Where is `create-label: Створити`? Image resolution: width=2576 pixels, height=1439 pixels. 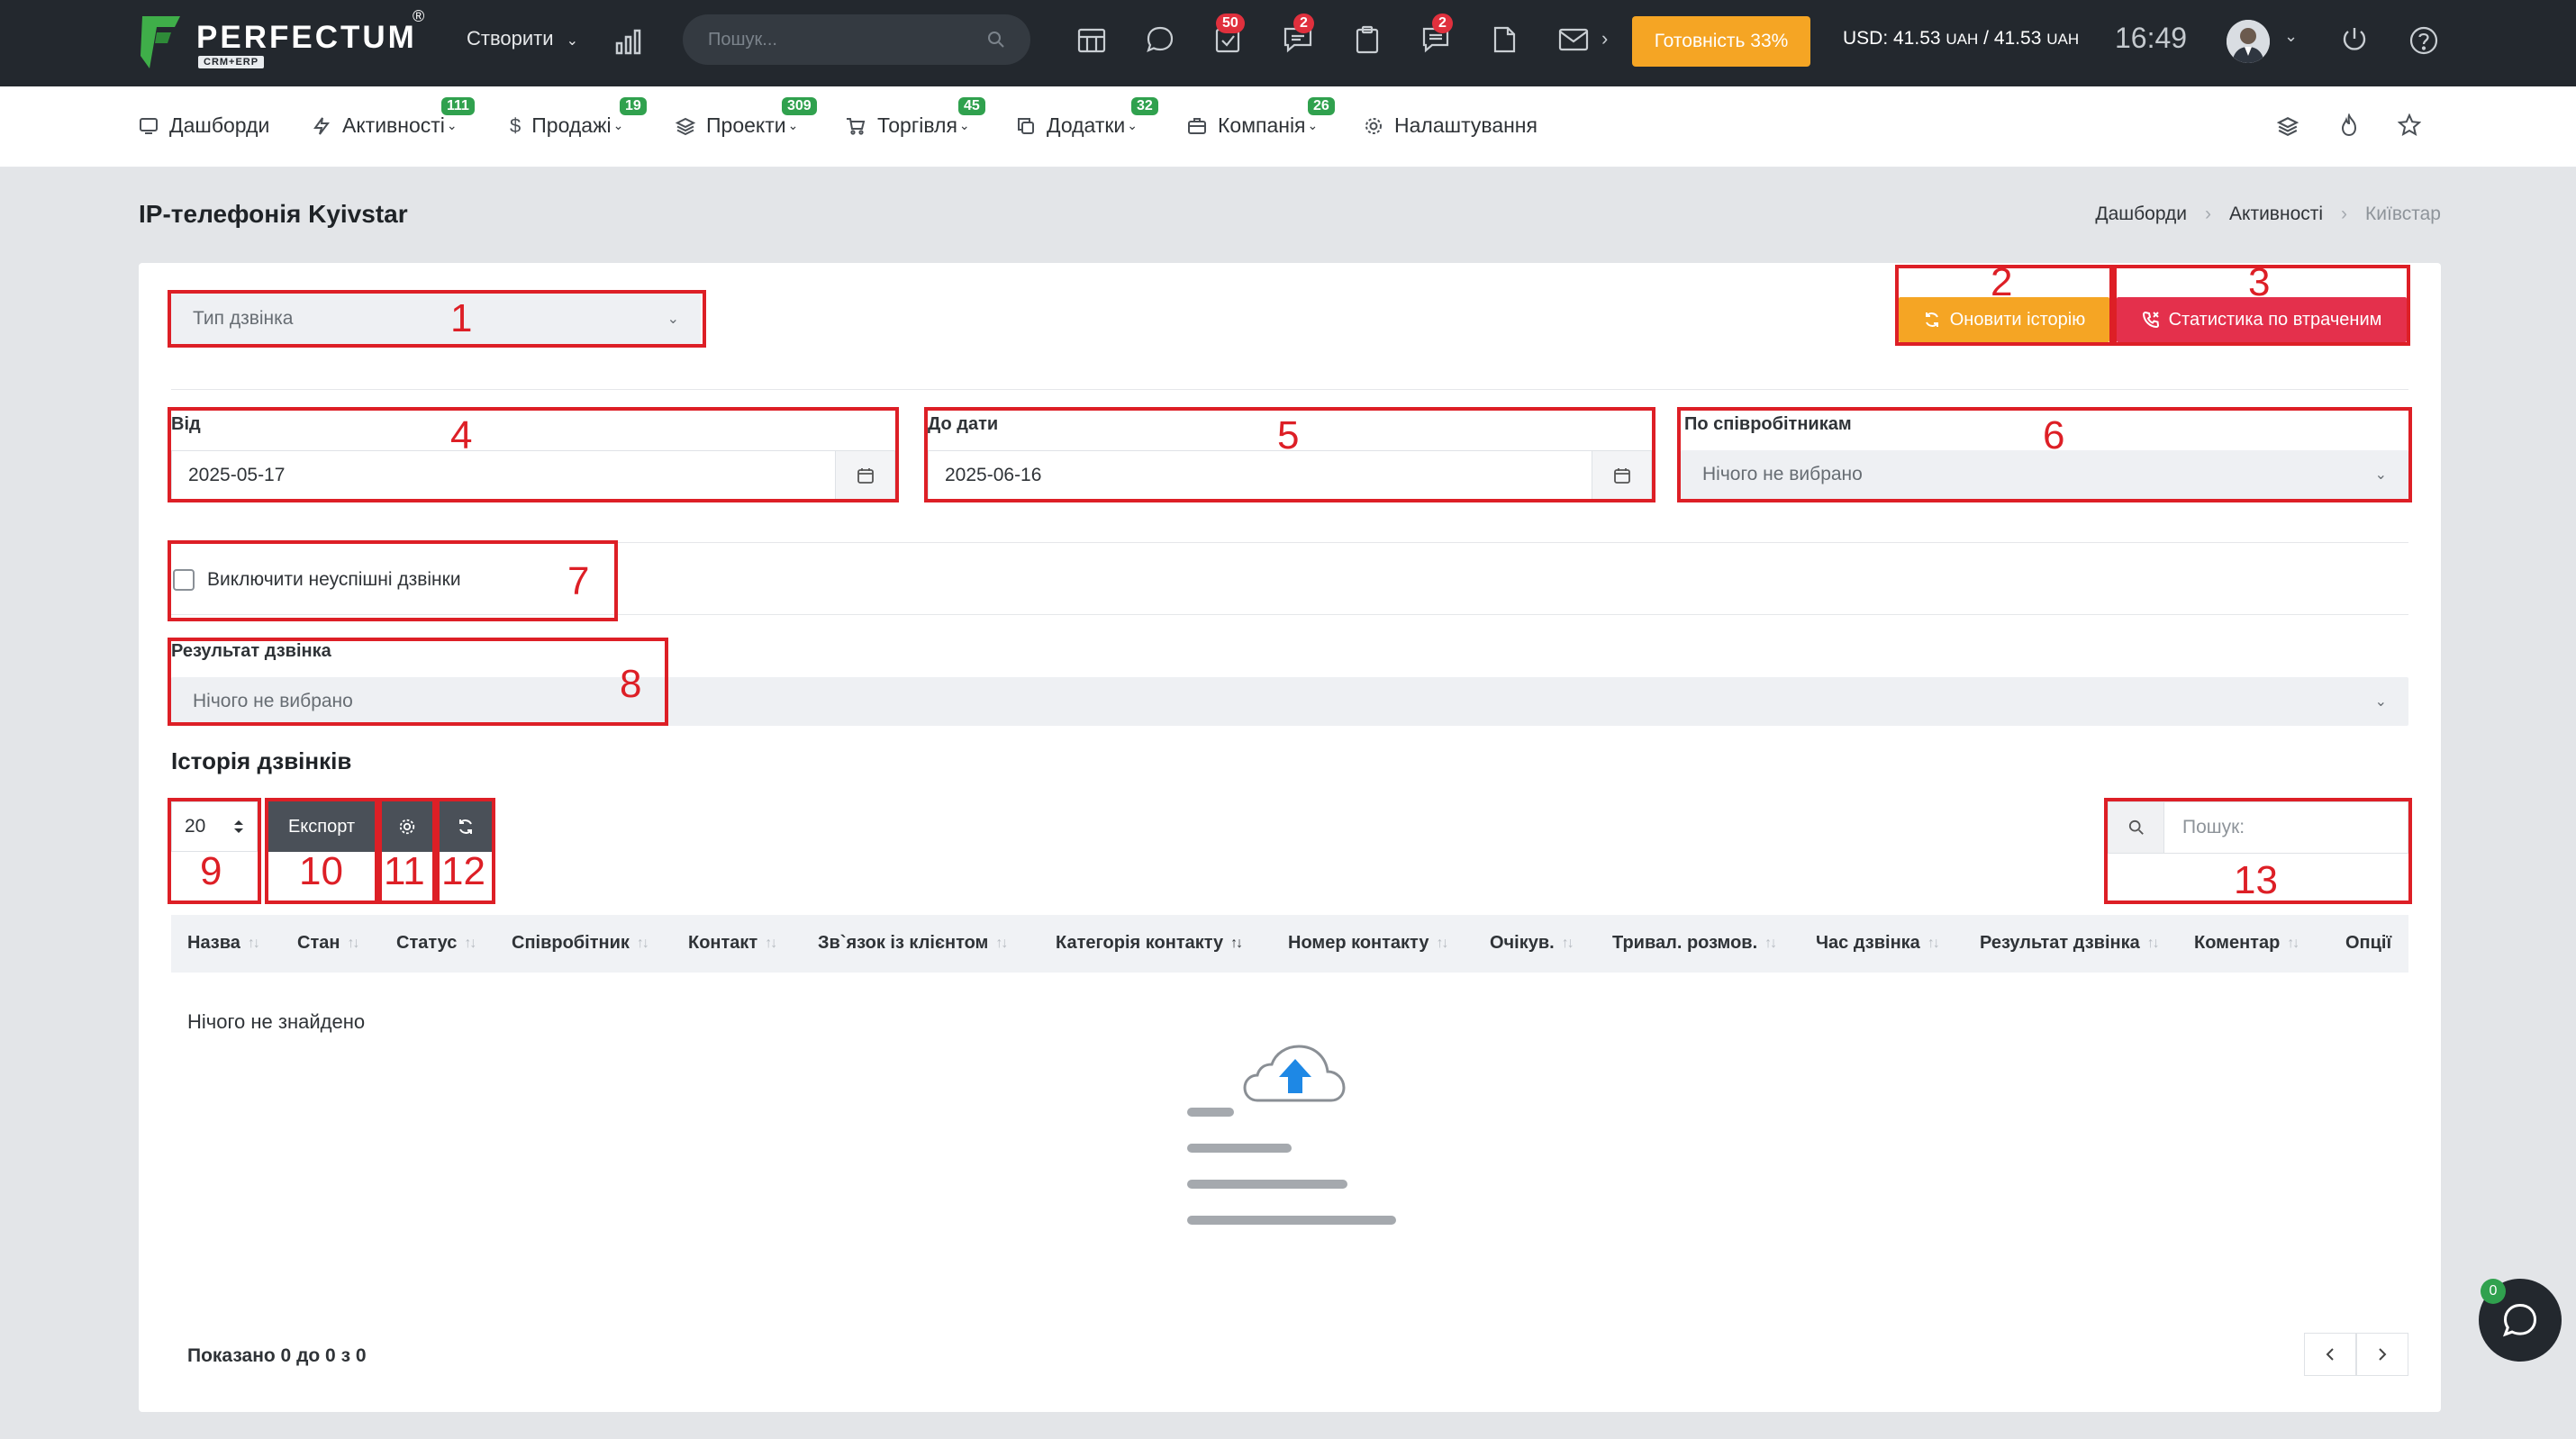 create-label: Створити is located at coordinates (511, 38).